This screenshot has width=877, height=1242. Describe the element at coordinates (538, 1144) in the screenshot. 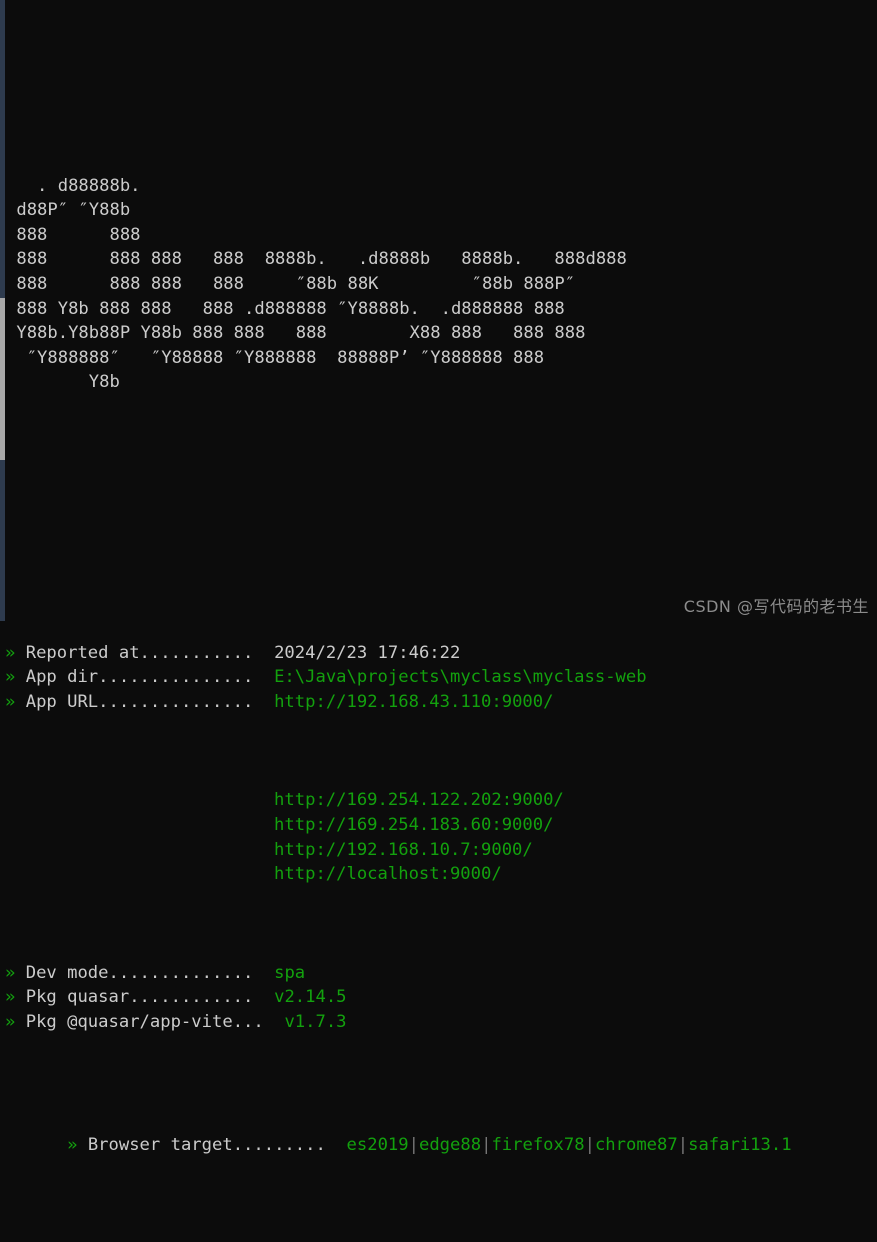

I see `browser-target-item: firefox78` at that location.